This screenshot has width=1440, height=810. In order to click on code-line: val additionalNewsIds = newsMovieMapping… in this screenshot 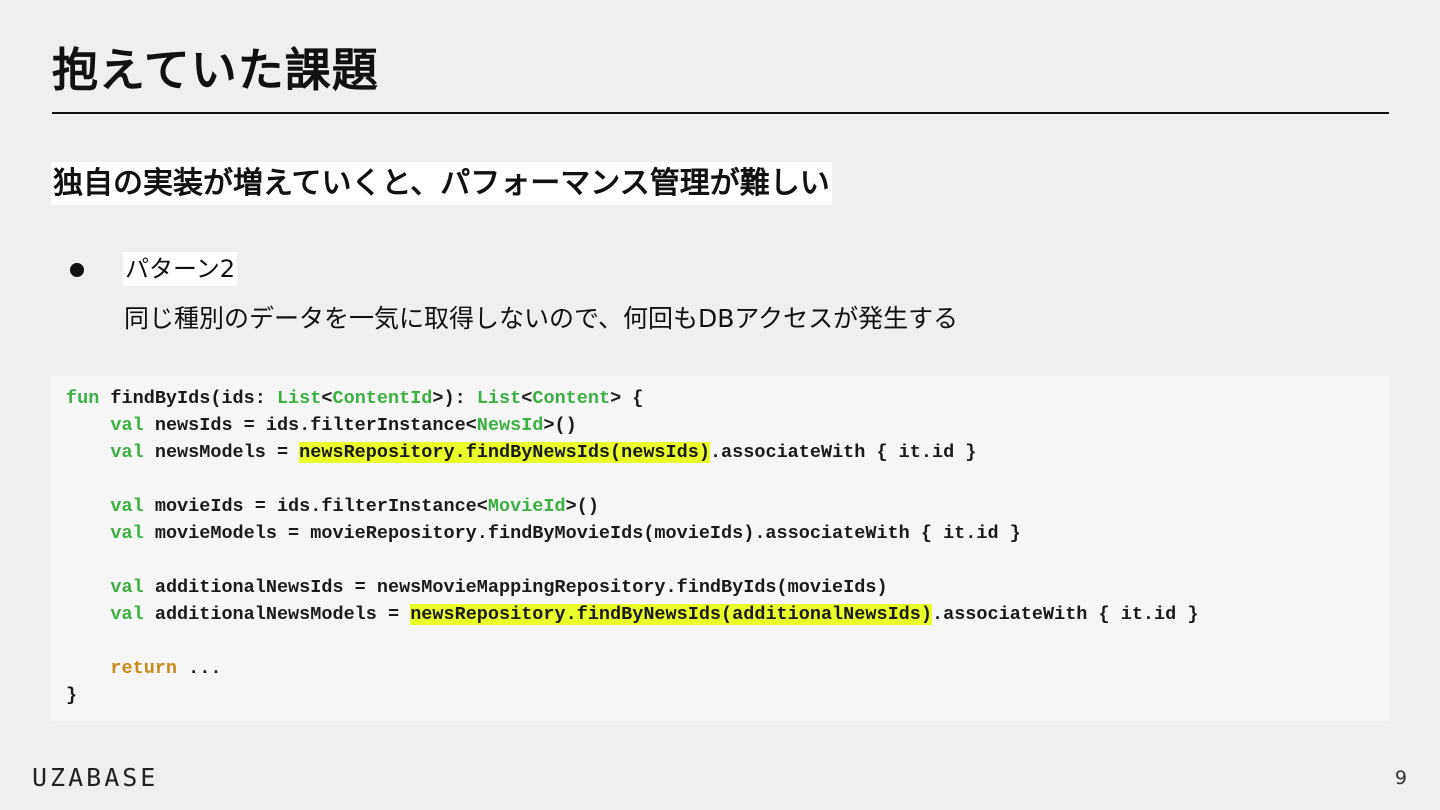, I will do `click(477, 587)`.